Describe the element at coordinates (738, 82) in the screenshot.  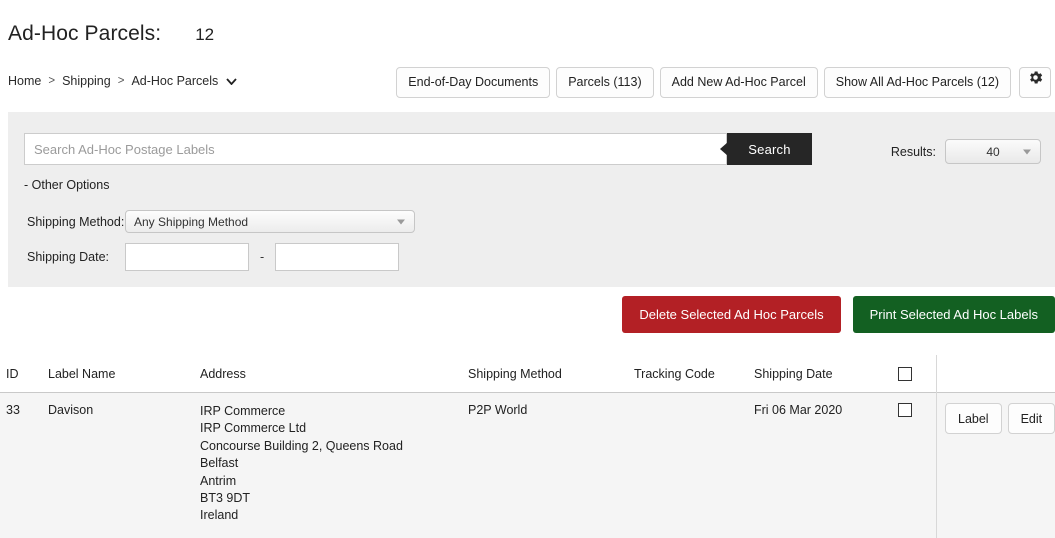
I see `add-new-ad-hoc-parcel-button: Add New Ad-Hoc Parcel` at that location.